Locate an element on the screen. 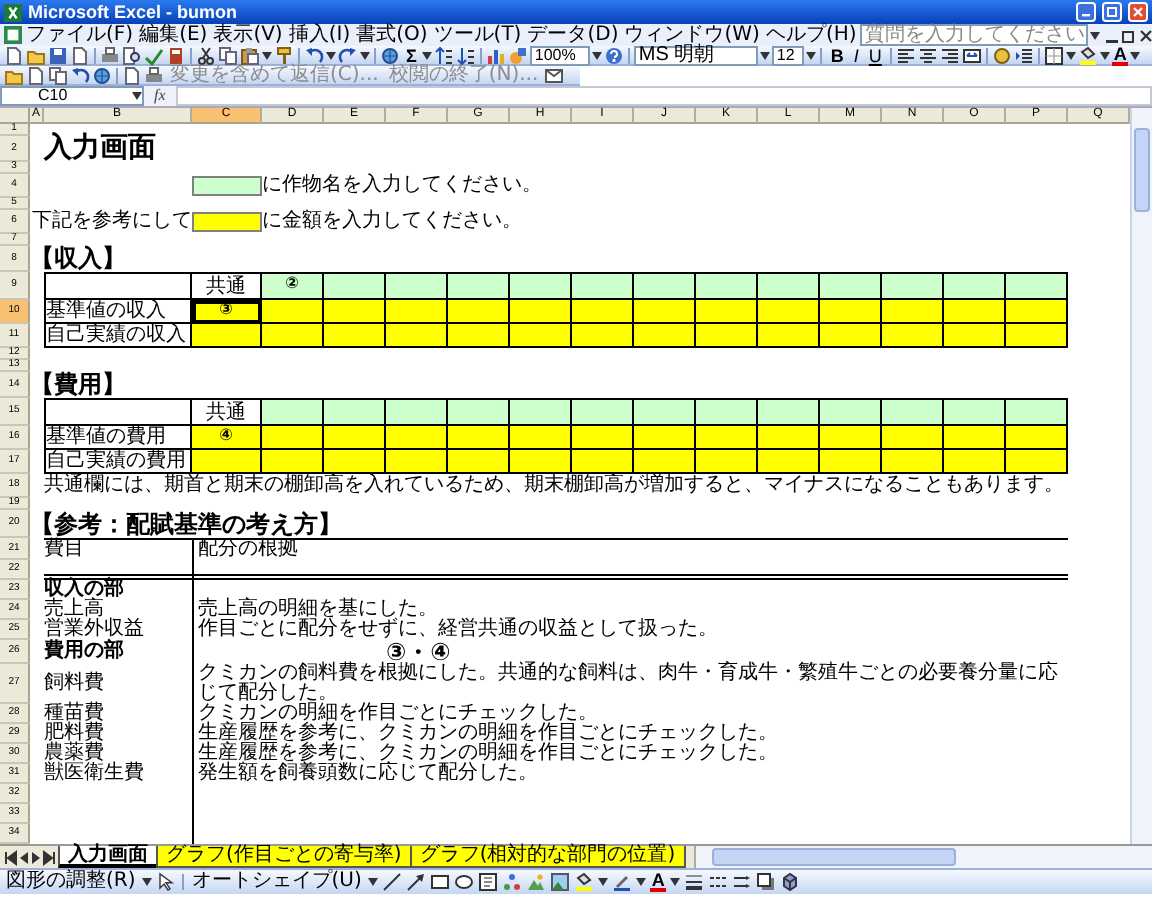  function-button: fx is located at coordinates (160, 96).